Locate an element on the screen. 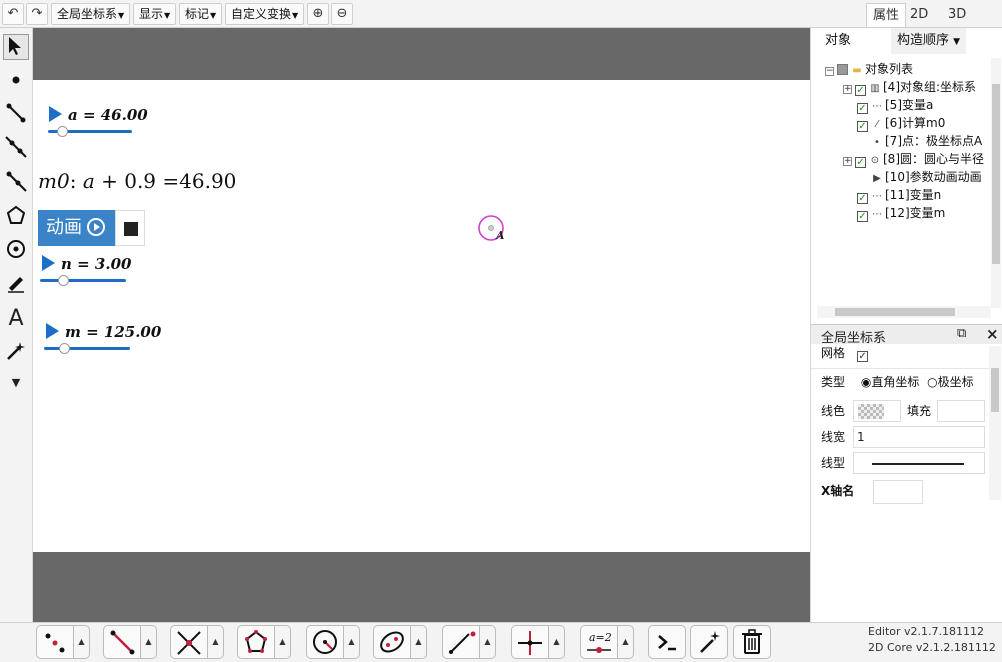 This screenshot has height=662, width=1002. circle-group-dropdown: ▲ is located at coordinates (352, 642).